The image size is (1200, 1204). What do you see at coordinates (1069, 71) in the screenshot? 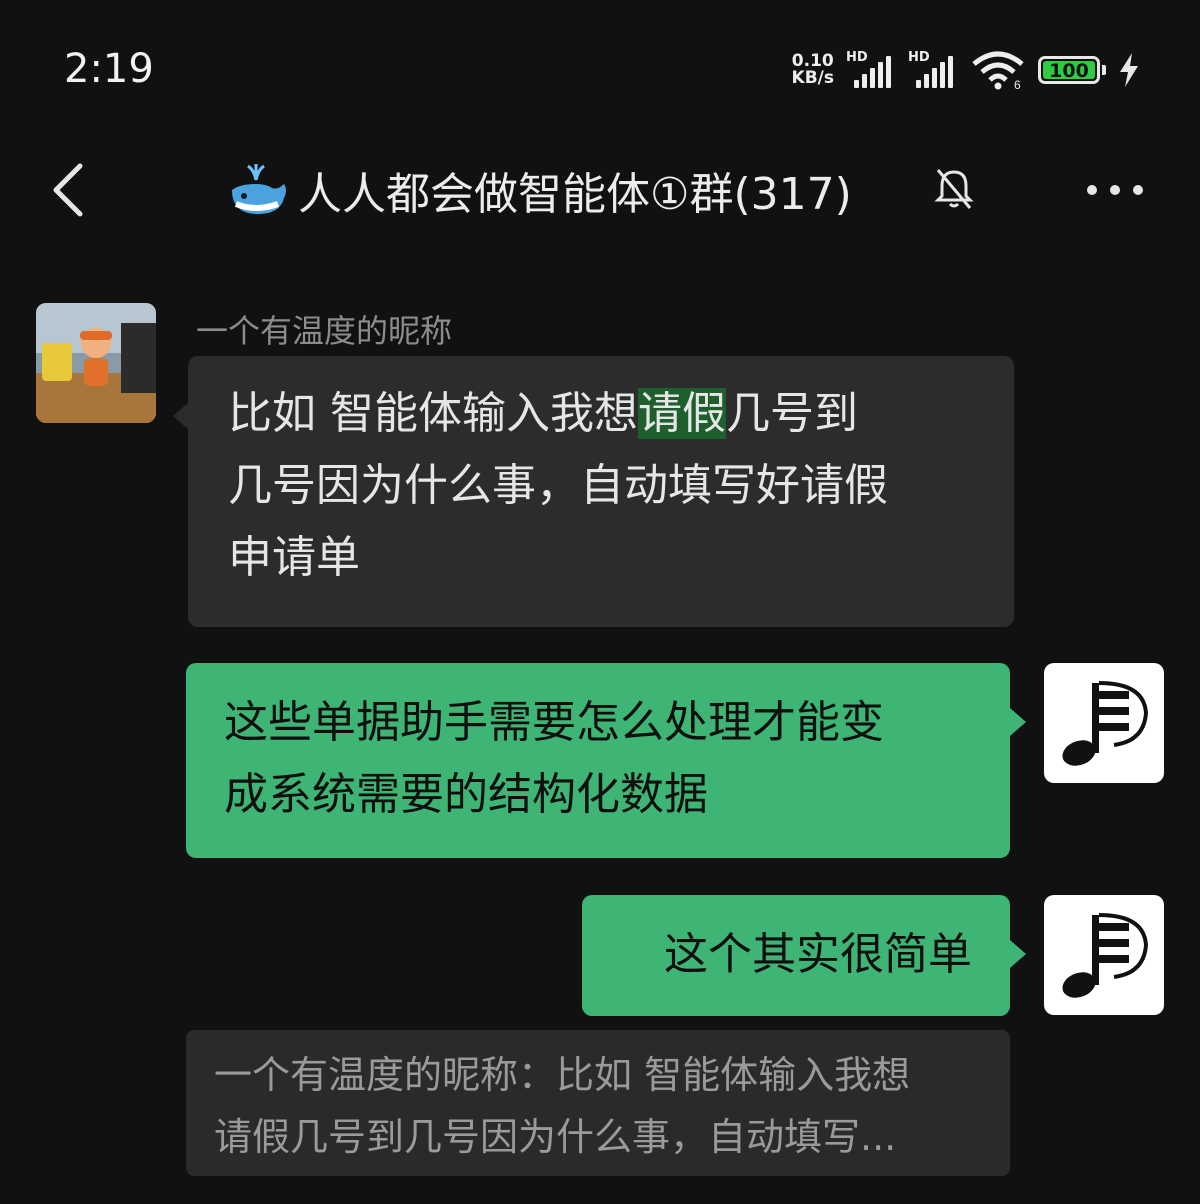
I see `battery-level: 100` at bounding box center [1069, 71].